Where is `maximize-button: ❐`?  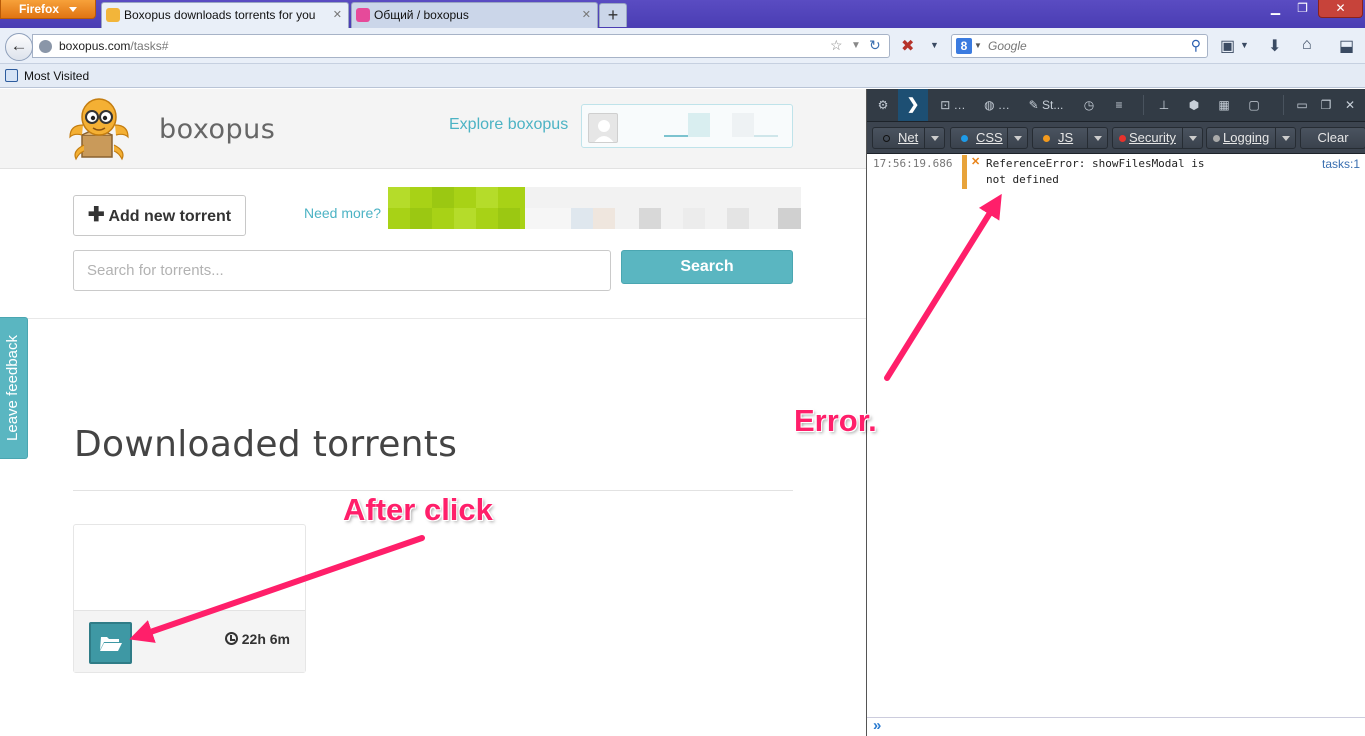 maximize-button: ❐ is located at coordinates (1302, 9).